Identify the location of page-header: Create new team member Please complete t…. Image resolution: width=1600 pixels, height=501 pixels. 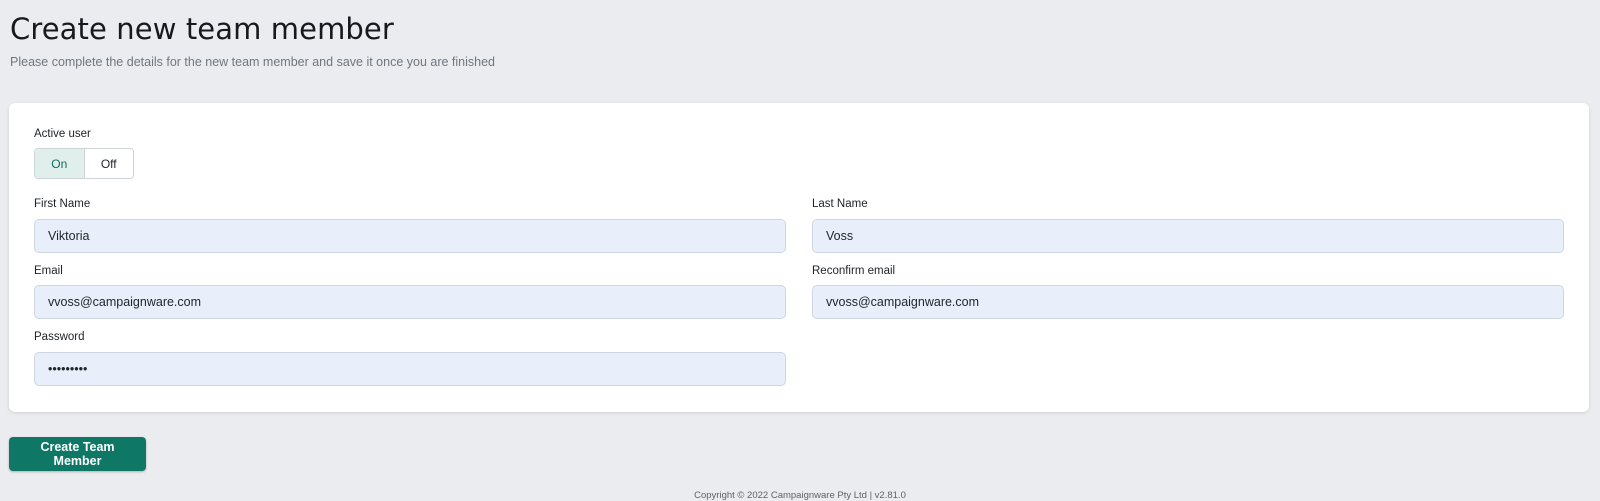
(252, 40).